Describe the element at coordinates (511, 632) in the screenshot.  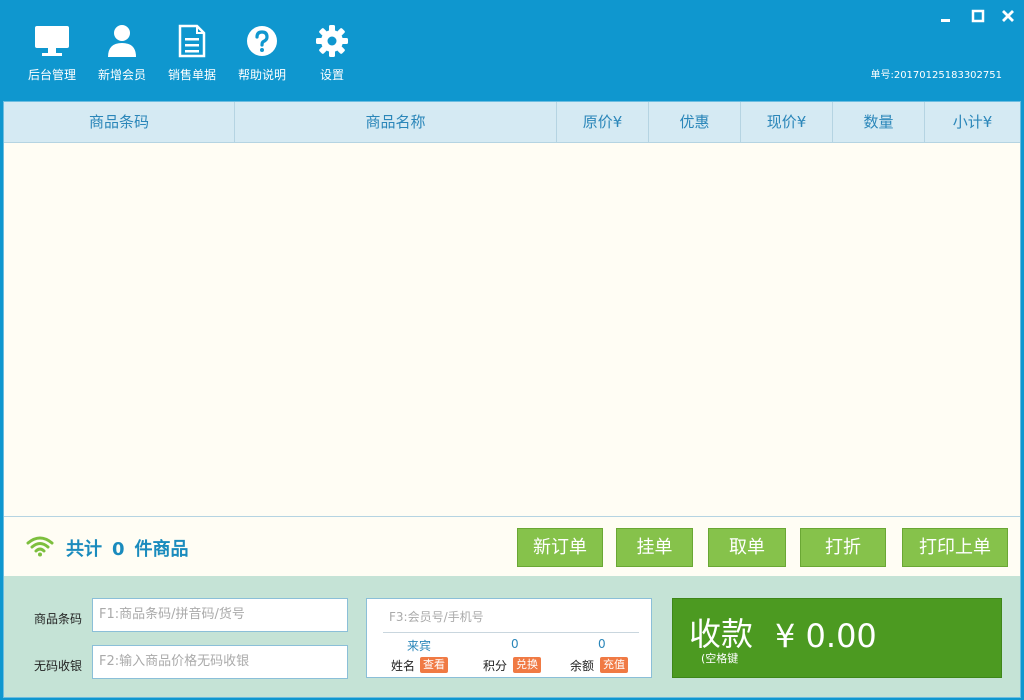
I see `member-divider` at that location.